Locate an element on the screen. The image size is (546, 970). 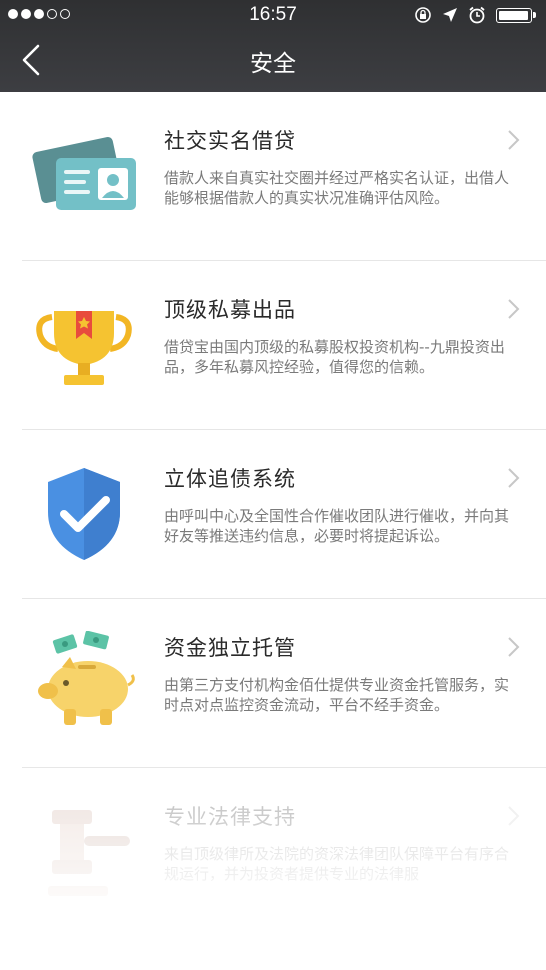
page-title: 安全 is located at coordinates (273, 64).